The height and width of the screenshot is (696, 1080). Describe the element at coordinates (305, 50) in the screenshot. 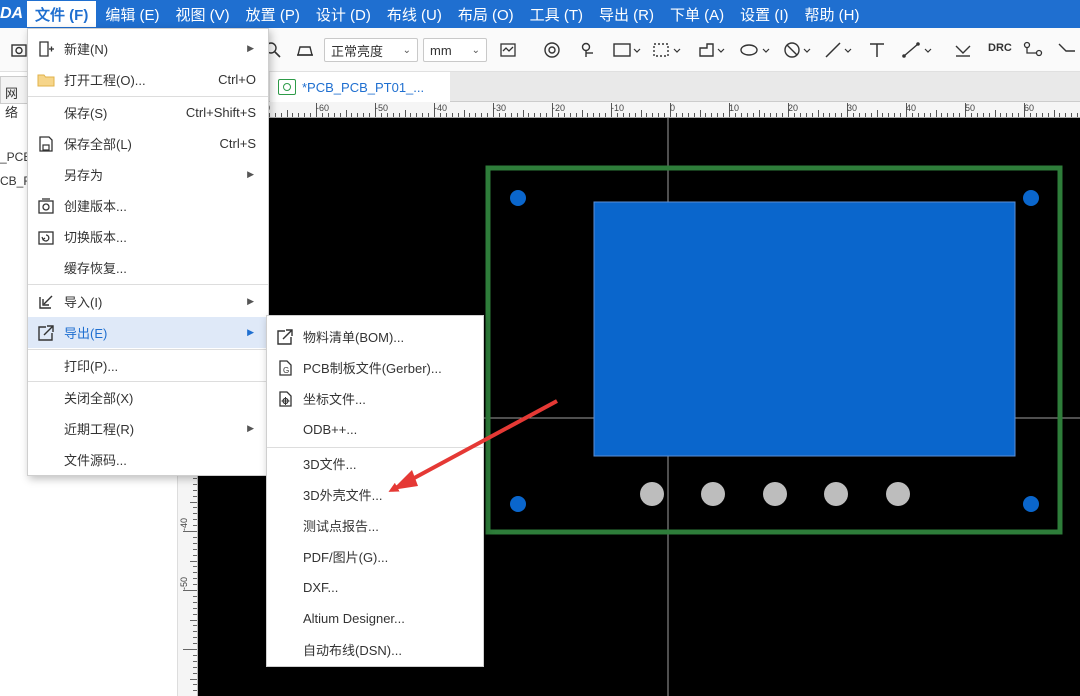

I see `iron-icon` at that location.